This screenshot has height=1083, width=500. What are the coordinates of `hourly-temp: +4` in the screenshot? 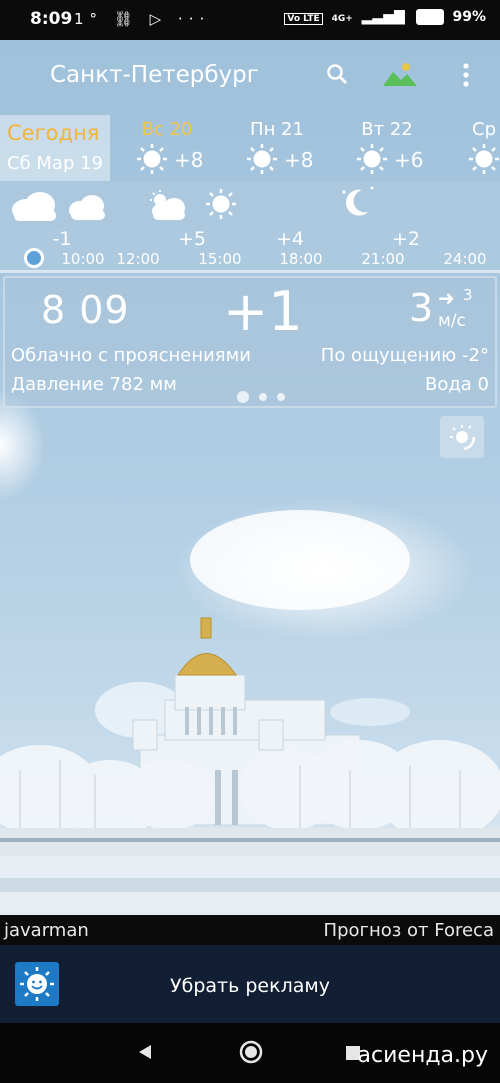 It's located at (289, 239).